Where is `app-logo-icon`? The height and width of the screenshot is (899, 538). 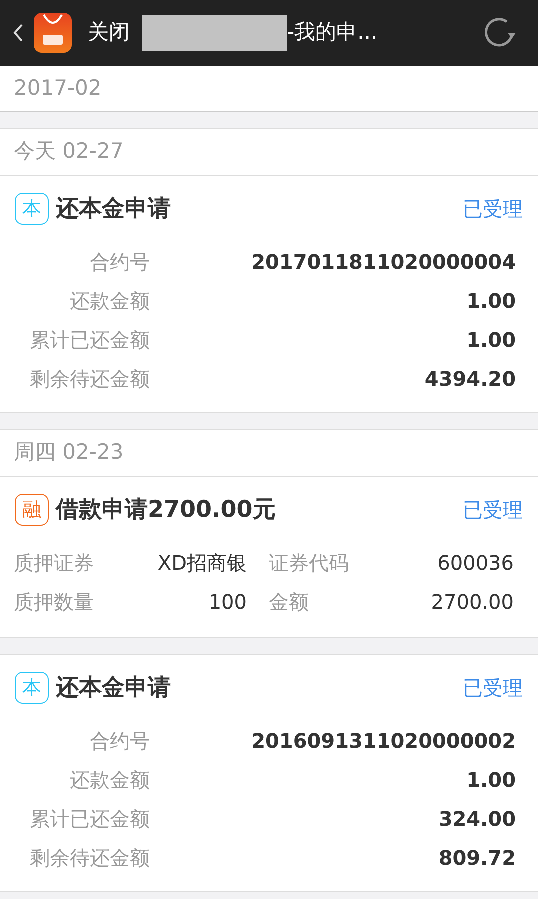 app-logo-icon is located at coordinates (53, 33).